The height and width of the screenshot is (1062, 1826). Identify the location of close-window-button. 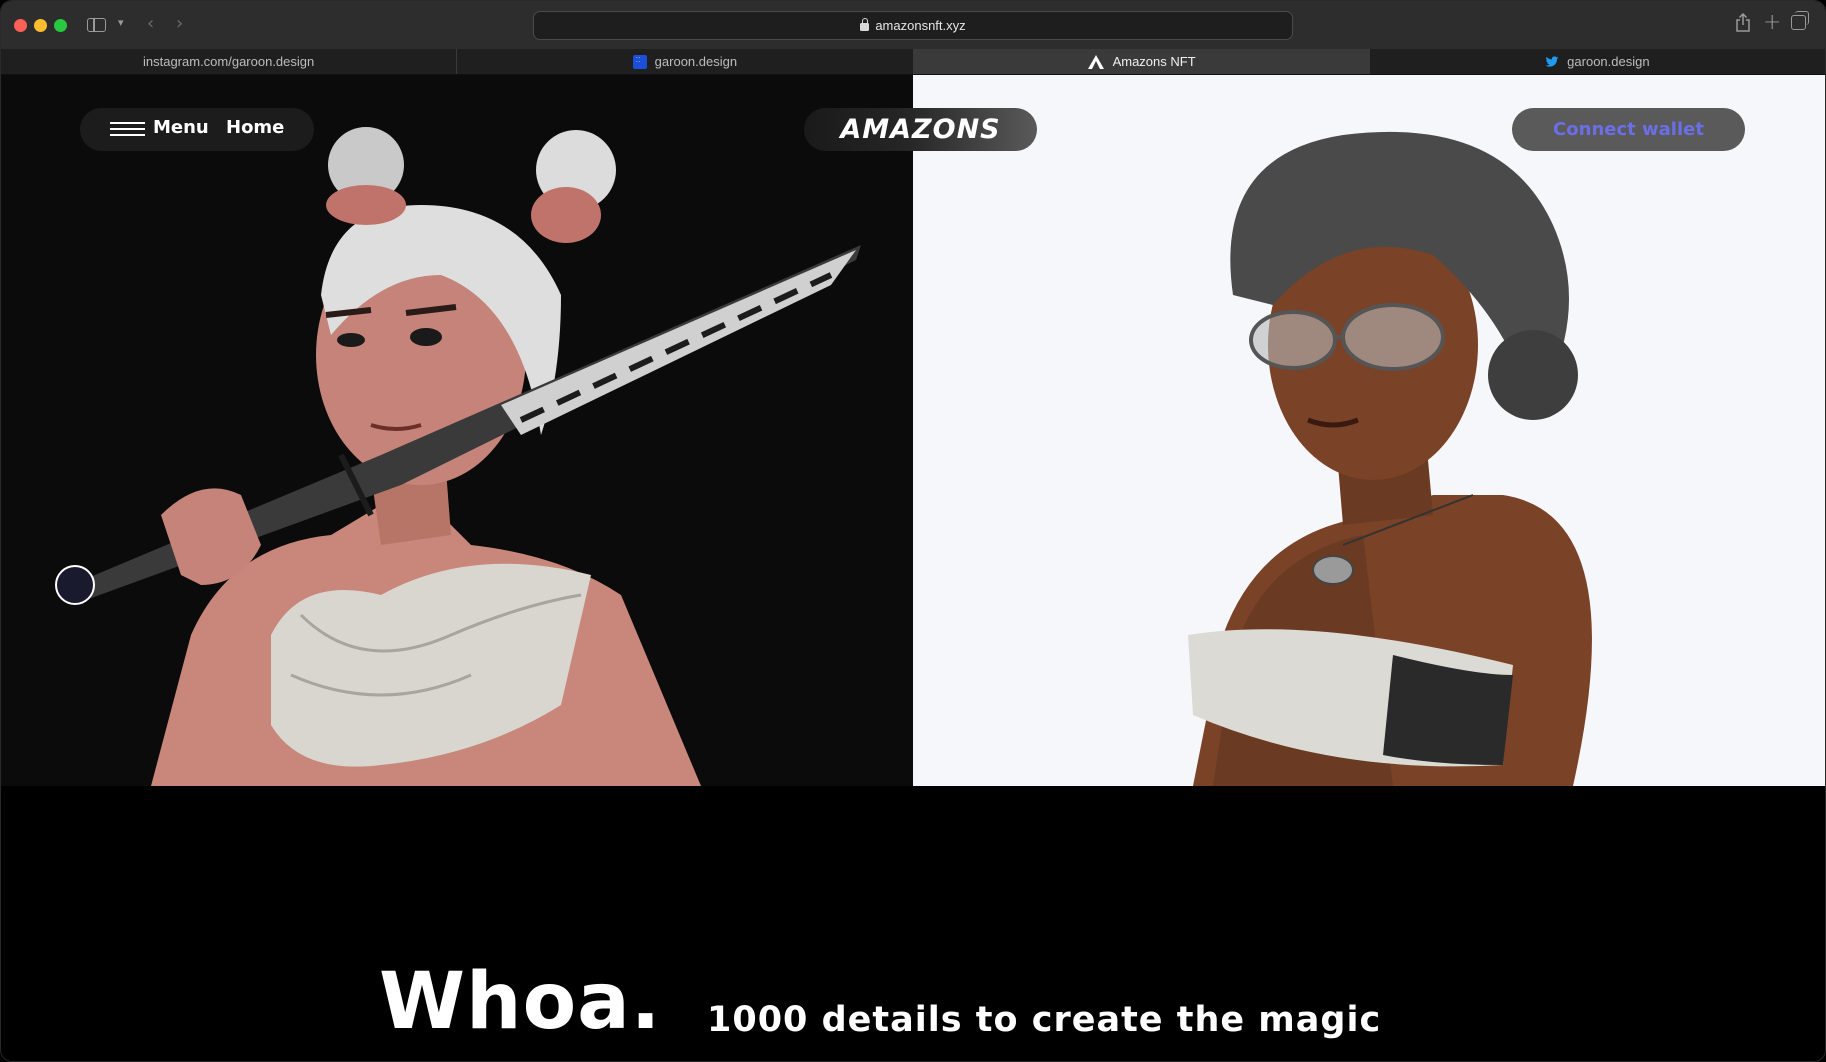
(20, 25).